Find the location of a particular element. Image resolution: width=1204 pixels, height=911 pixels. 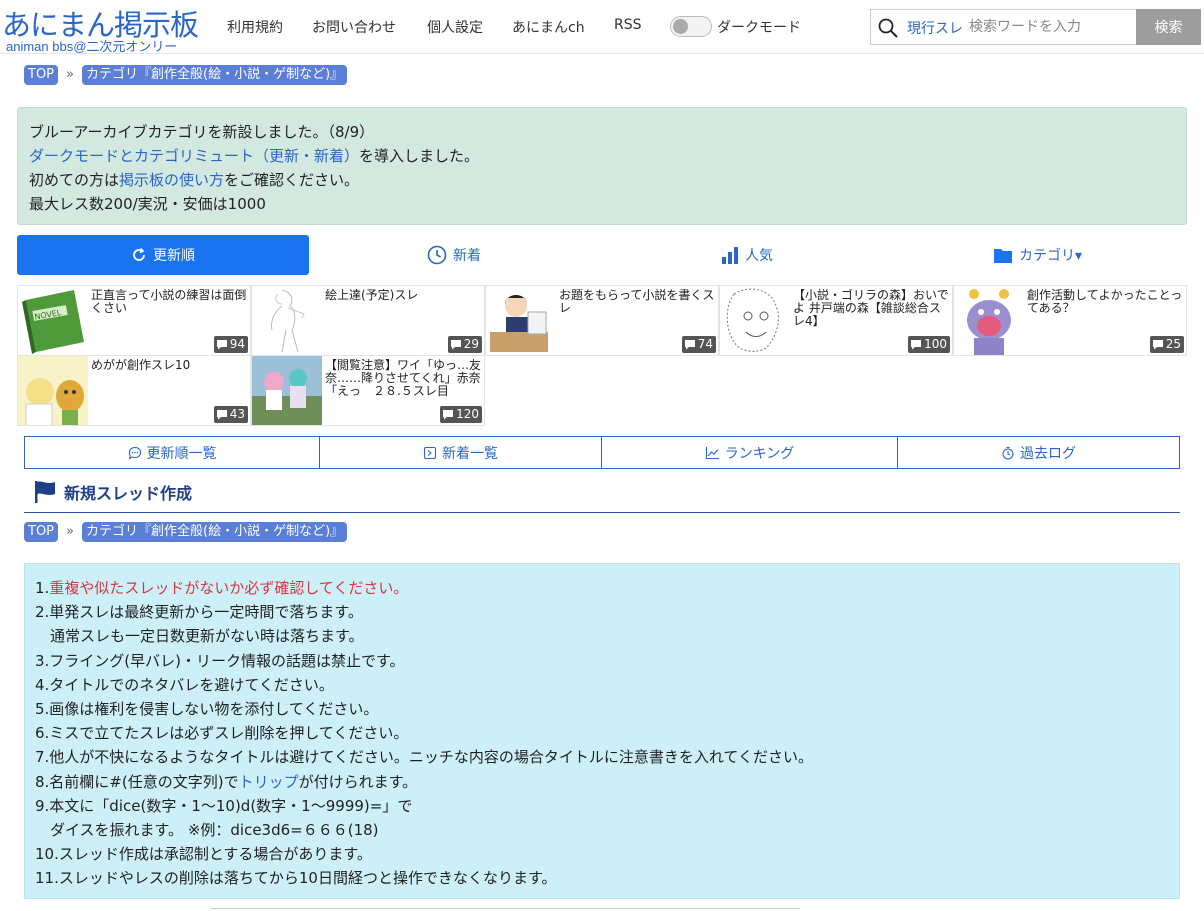

folder-icon is located at coordinates (1003, 255).